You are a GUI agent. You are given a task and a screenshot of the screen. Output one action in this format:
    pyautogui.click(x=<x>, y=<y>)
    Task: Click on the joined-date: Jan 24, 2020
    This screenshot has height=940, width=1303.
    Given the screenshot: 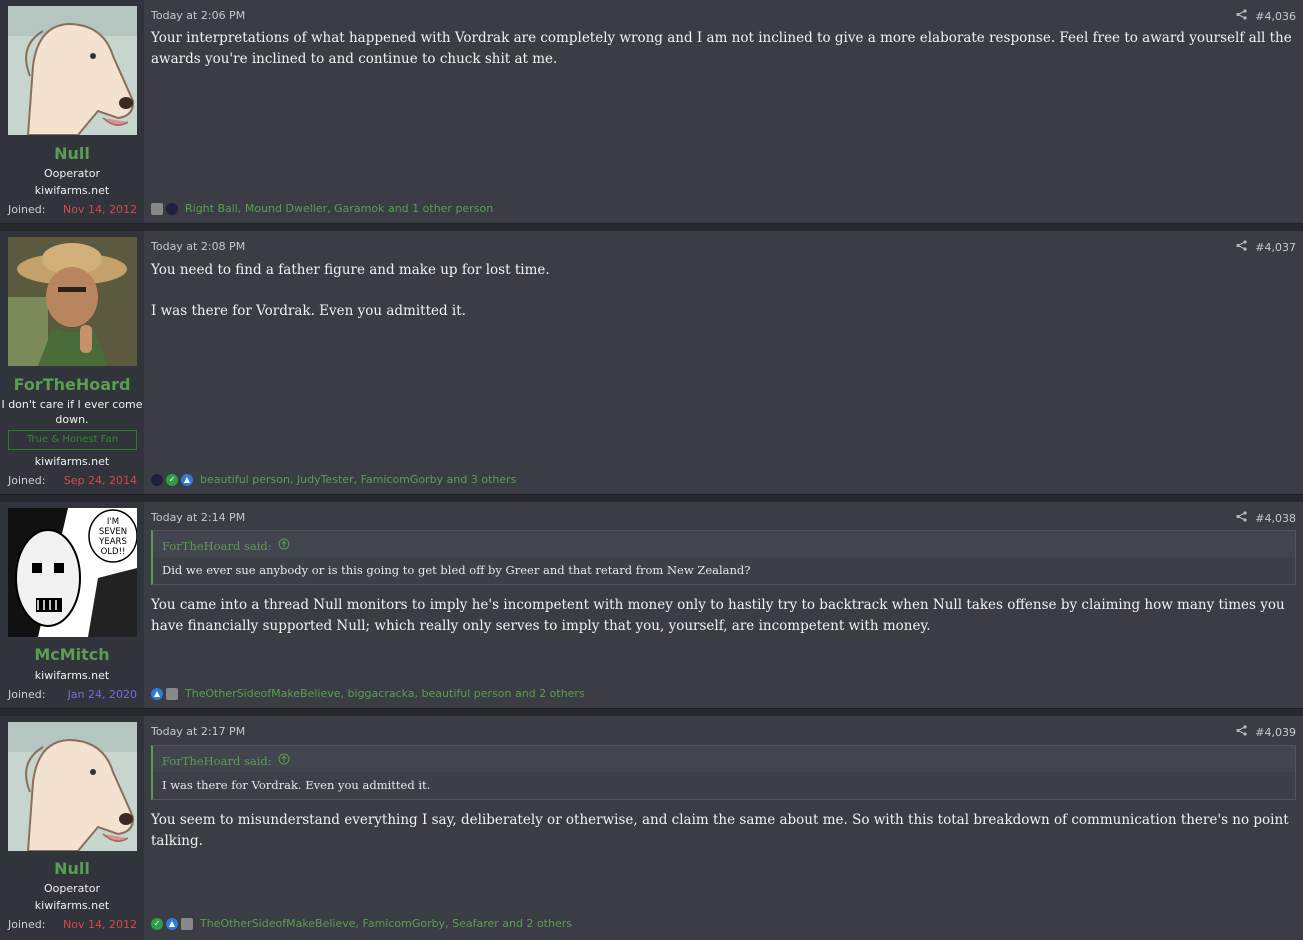 What is the action you would take?
    pyautogui.click(x=102, y=694)
    